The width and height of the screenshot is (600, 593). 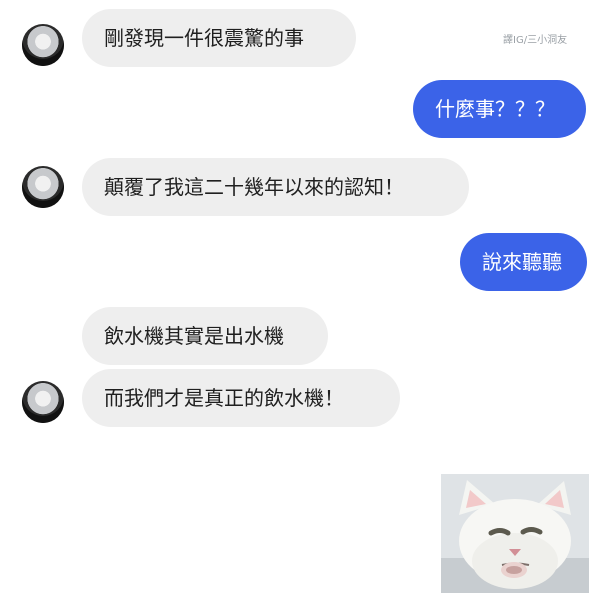 What do you see at coordinates (535, 40) in the screenshot?
I see `watermark: 譯IG/三小洞友` at bounding box center [535, 40].